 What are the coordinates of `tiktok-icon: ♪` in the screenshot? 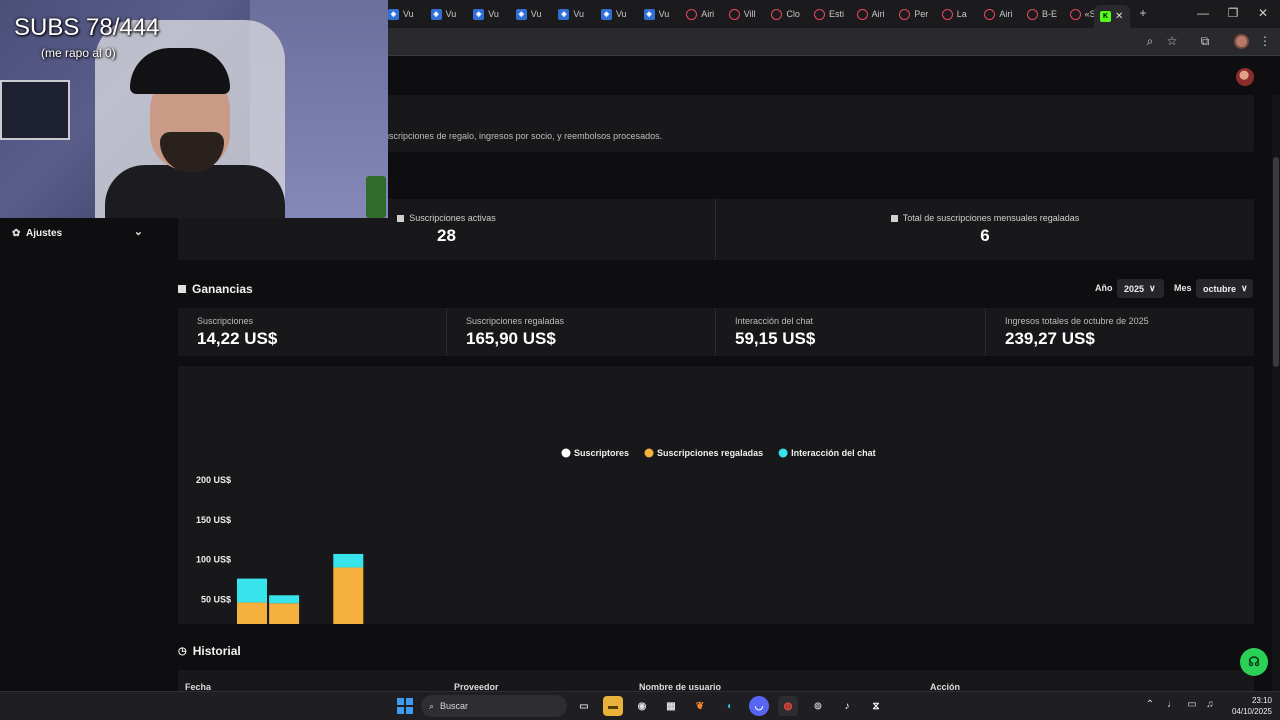 It's located at (847, 706).